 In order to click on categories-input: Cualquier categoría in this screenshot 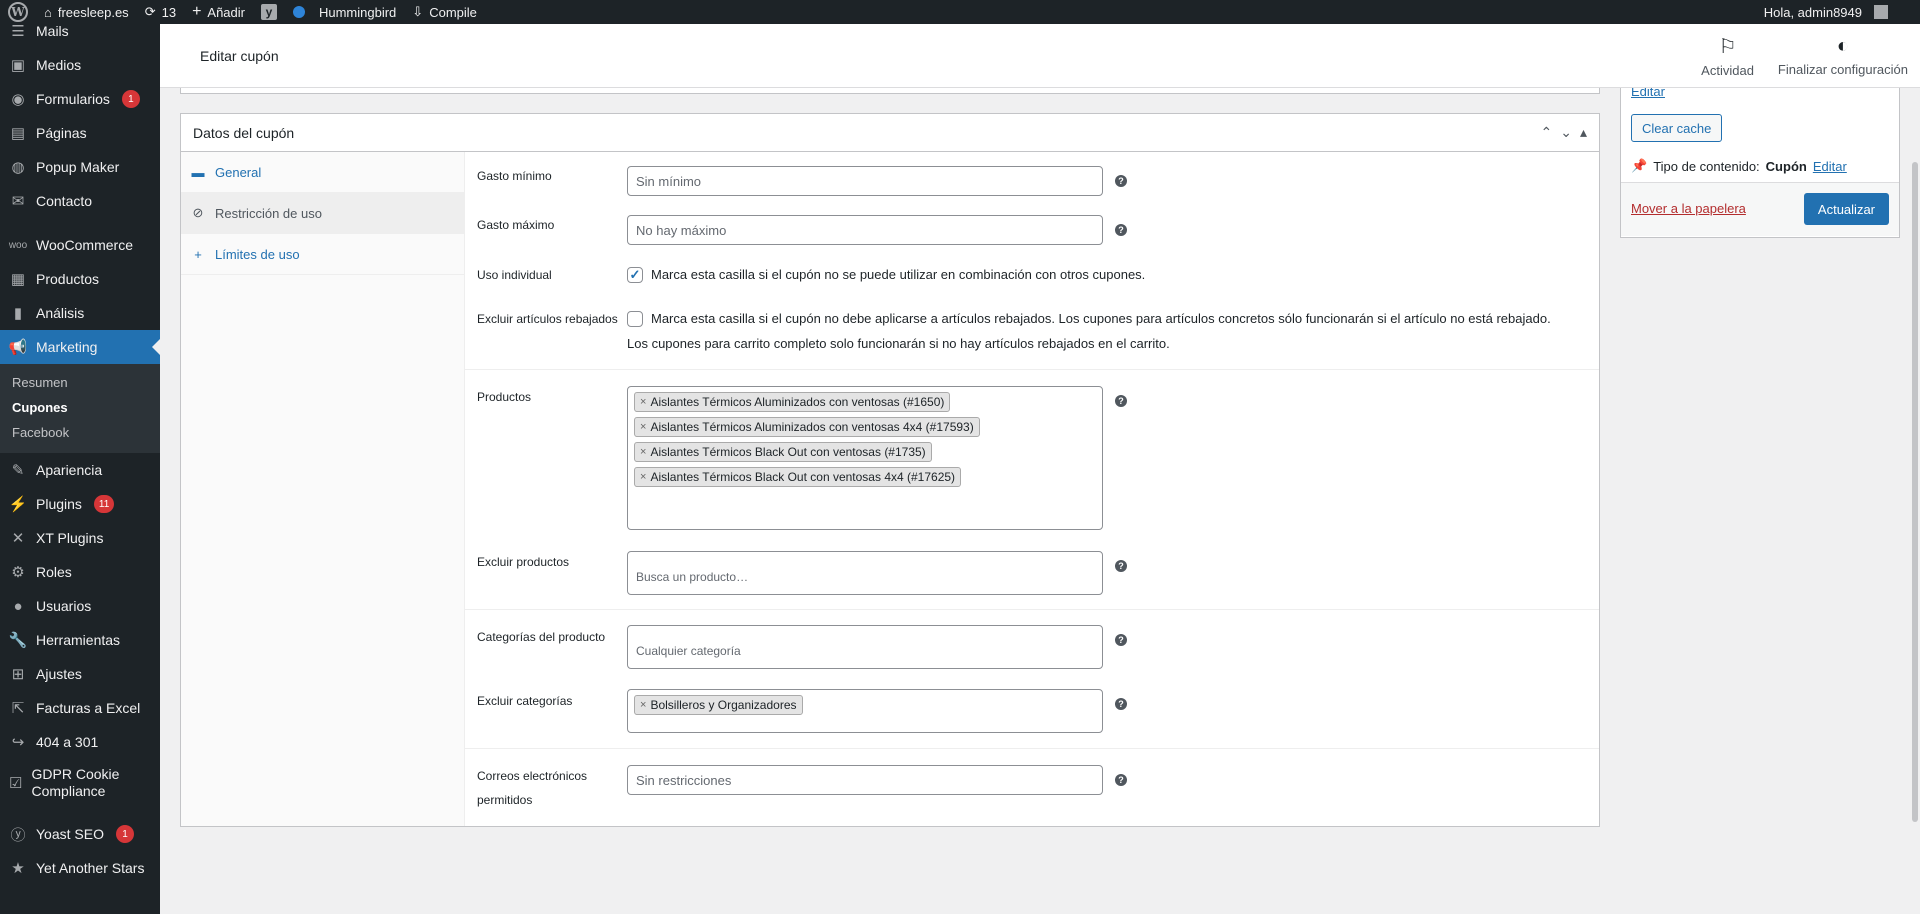, I will do `click(865, 647)`.